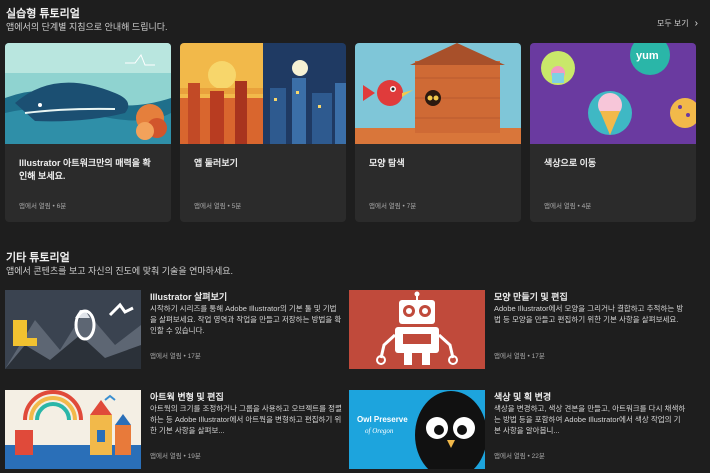  I want to click on hands-on-section-title: 실습형 튜토리얼, so click(43, 14).